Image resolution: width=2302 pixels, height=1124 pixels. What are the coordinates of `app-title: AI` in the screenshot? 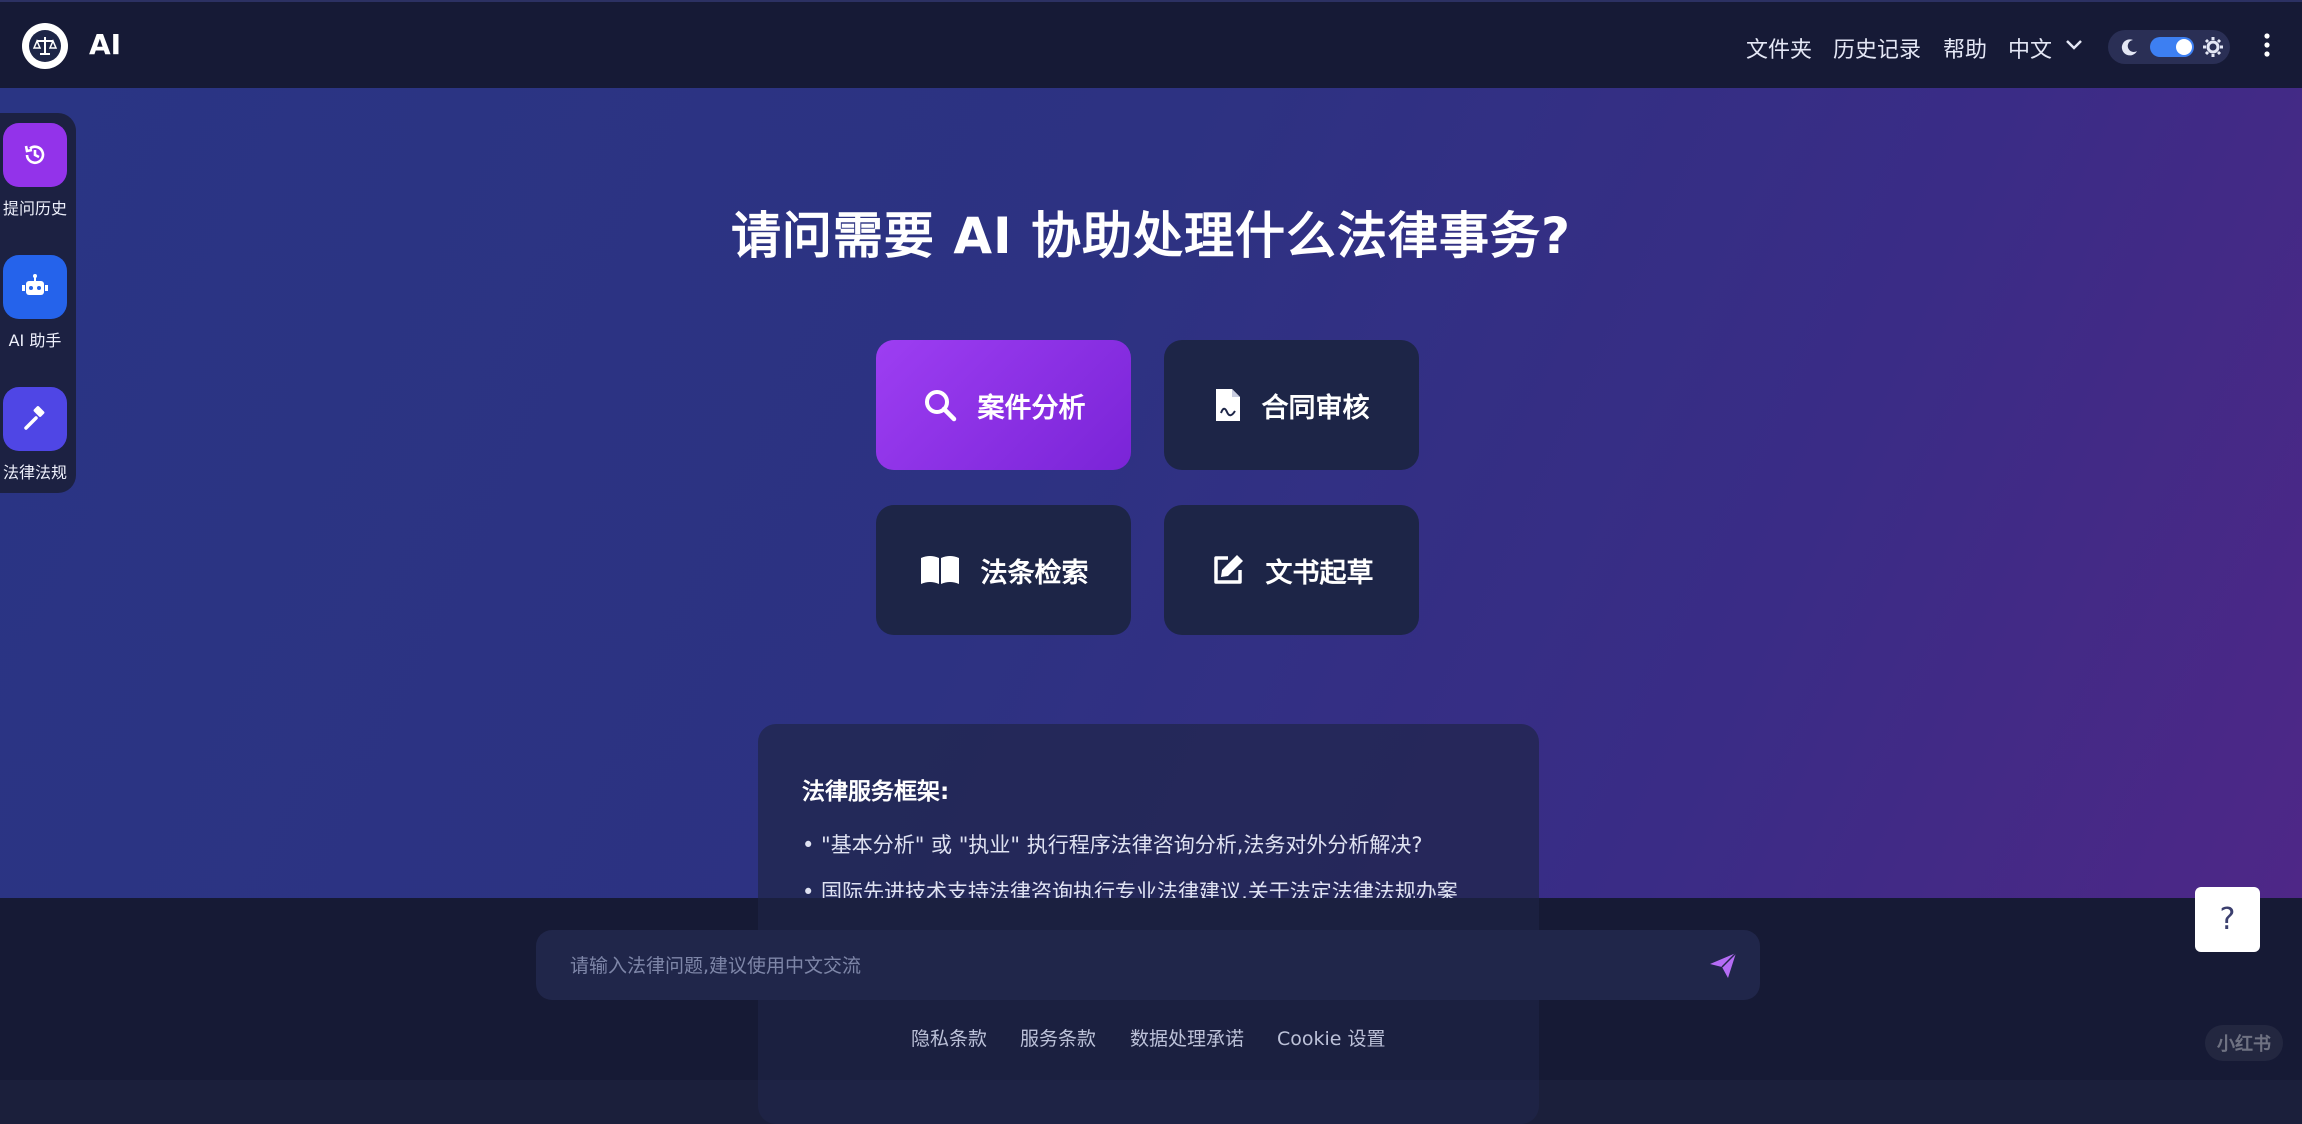 It's located at (105, 44).